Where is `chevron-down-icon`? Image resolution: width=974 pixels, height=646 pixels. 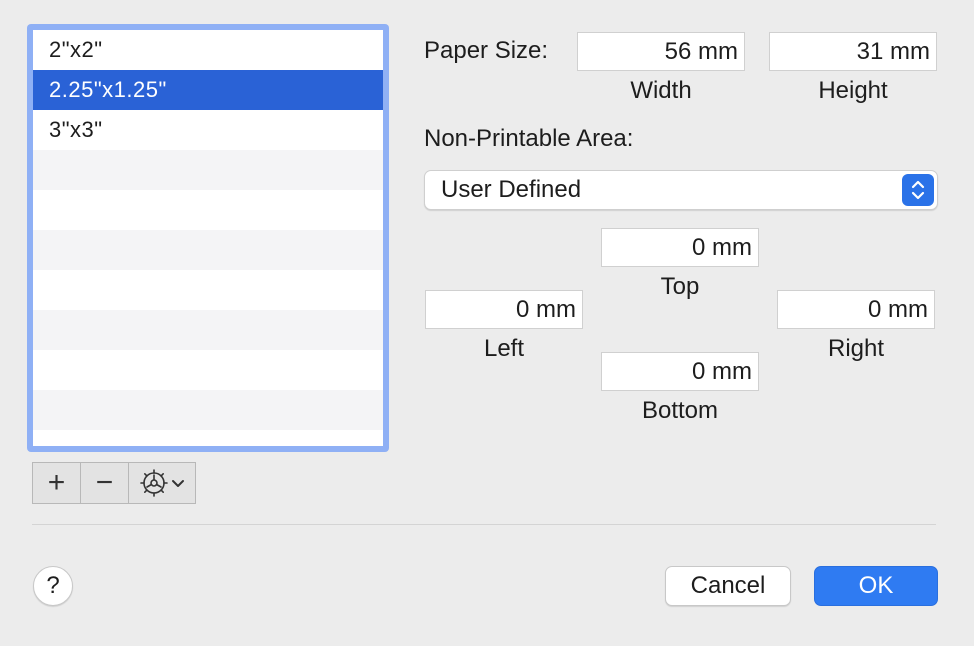 chevron-down-icon is located at coordinates (178, 483).